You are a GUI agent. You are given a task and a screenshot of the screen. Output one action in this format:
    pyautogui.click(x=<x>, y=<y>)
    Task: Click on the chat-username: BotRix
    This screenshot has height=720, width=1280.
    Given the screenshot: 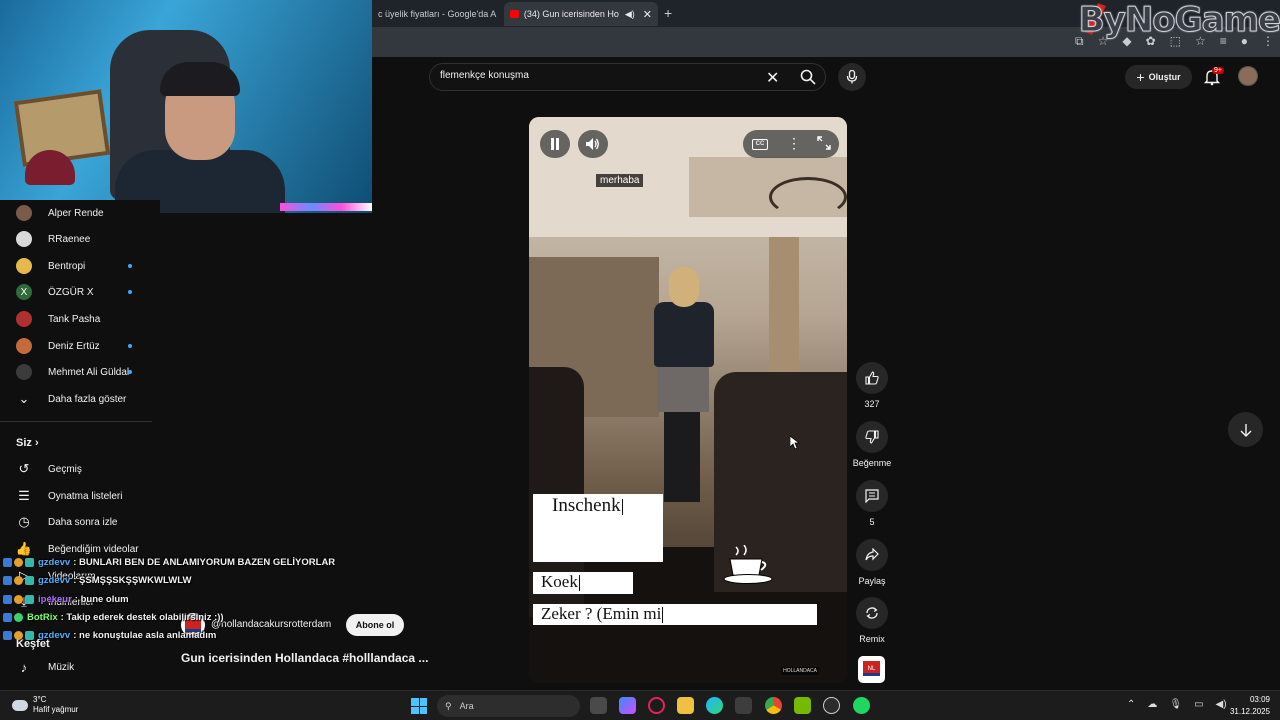 What is the action you would take?
    pyautogui.click(x=42, y=617)
    